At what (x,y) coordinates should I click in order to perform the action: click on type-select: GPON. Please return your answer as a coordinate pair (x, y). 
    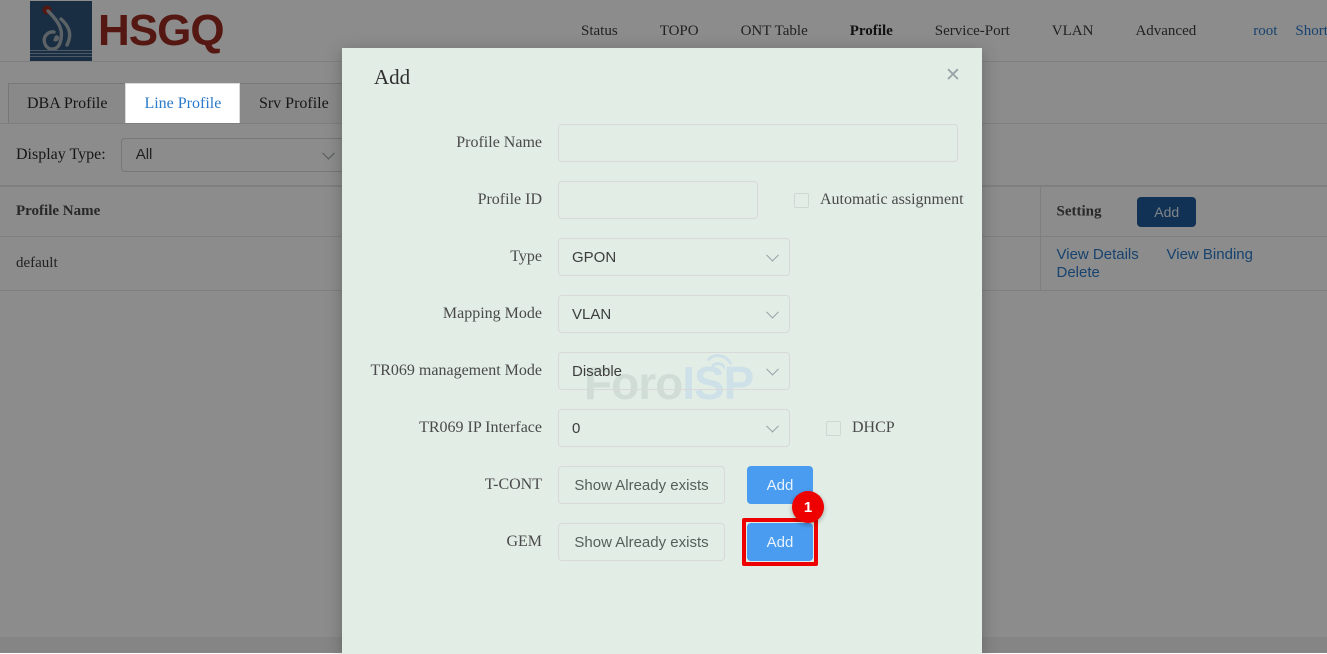
    Looking at the image, I should click on (674, 257).